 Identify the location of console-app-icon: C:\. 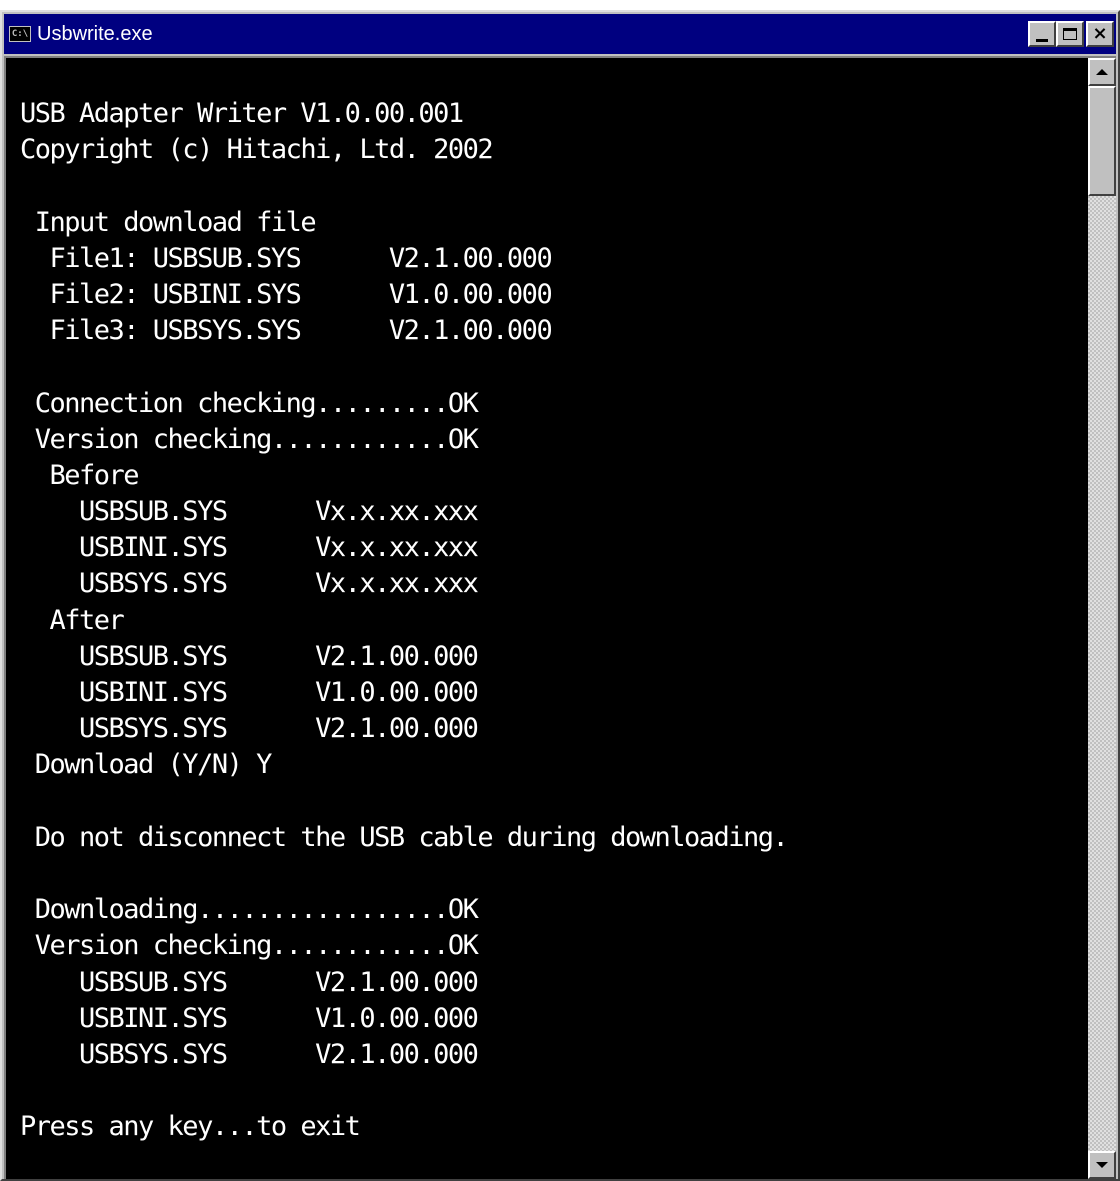
(20, 34).